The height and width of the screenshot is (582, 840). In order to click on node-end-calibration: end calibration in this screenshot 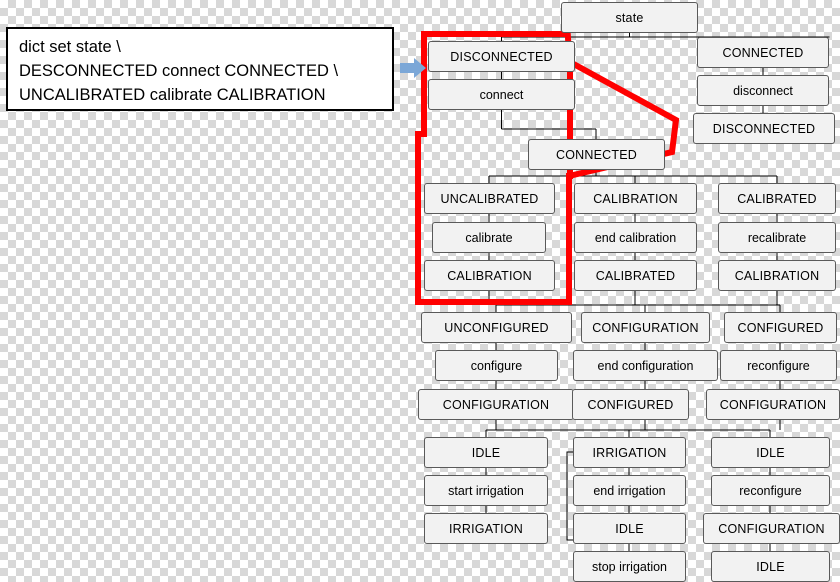, I will do `click(635, 237)`.